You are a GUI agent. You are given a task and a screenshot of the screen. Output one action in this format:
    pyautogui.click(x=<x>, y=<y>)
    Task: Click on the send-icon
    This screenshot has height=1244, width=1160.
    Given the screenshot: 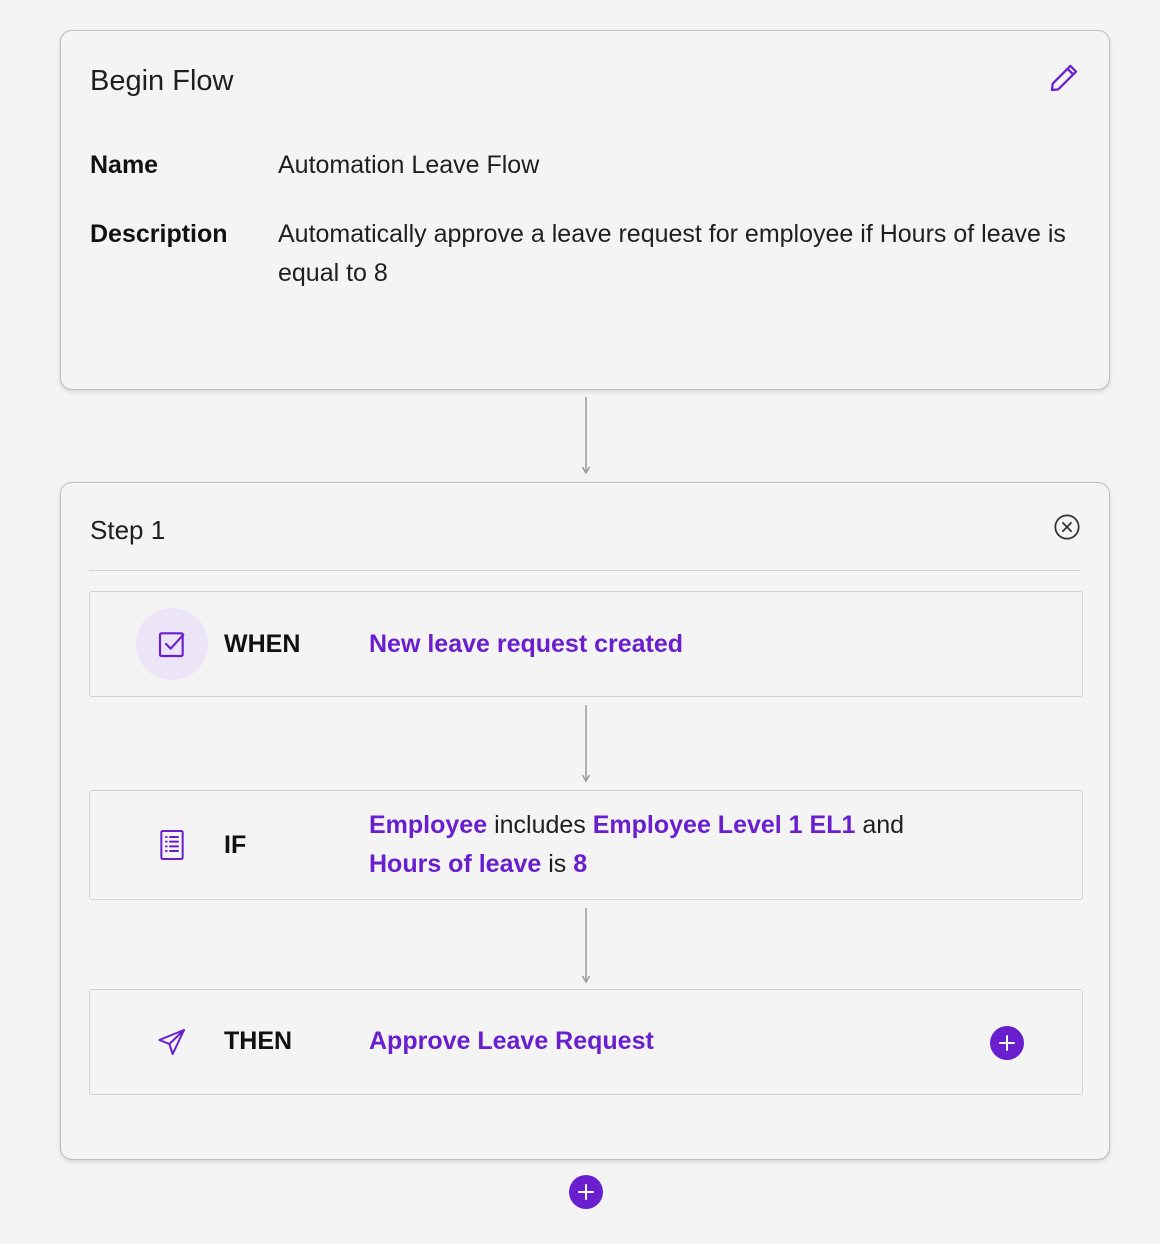 What is the action you would take?
    pyautogui.click(x=172, y=1042)
    